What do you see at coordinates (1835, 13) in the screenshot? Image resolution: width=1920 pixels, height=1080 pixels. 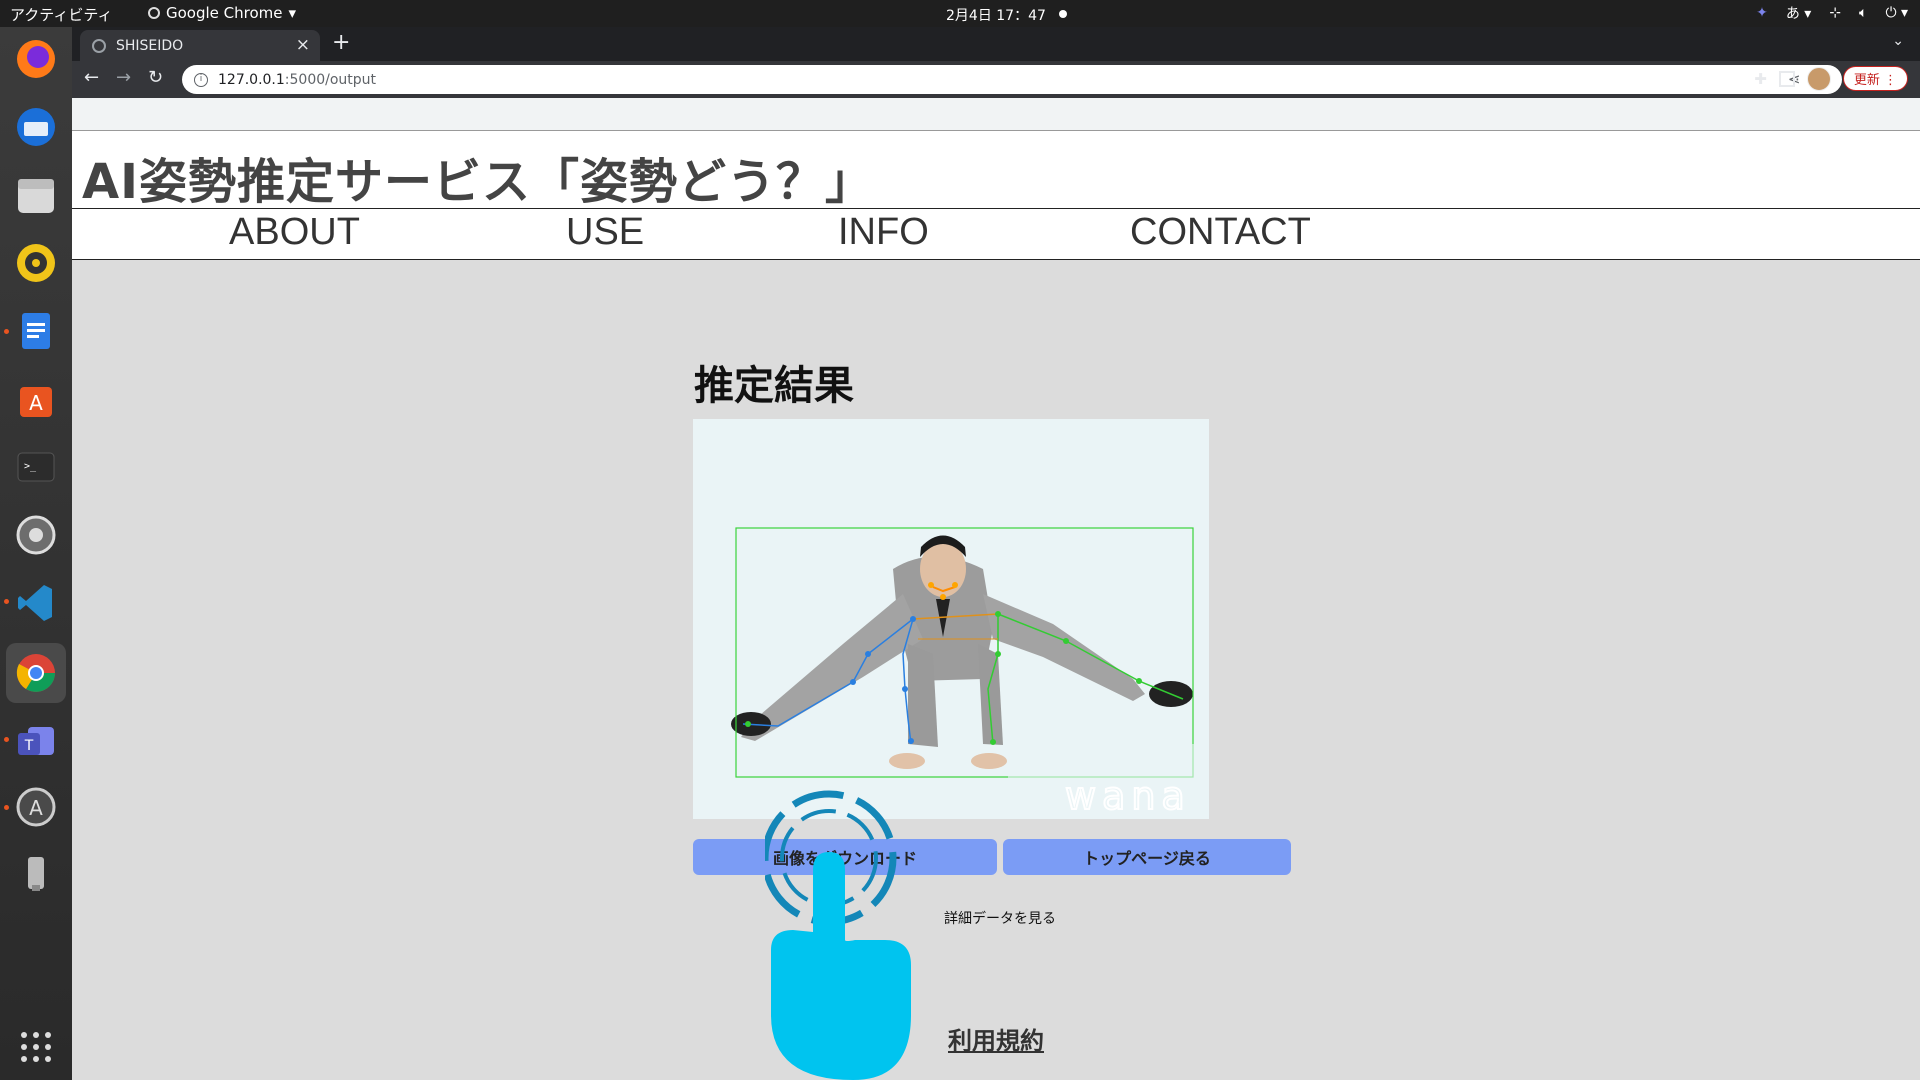 I see `network-icon: ⊹` at bounding box center [1835, 13].